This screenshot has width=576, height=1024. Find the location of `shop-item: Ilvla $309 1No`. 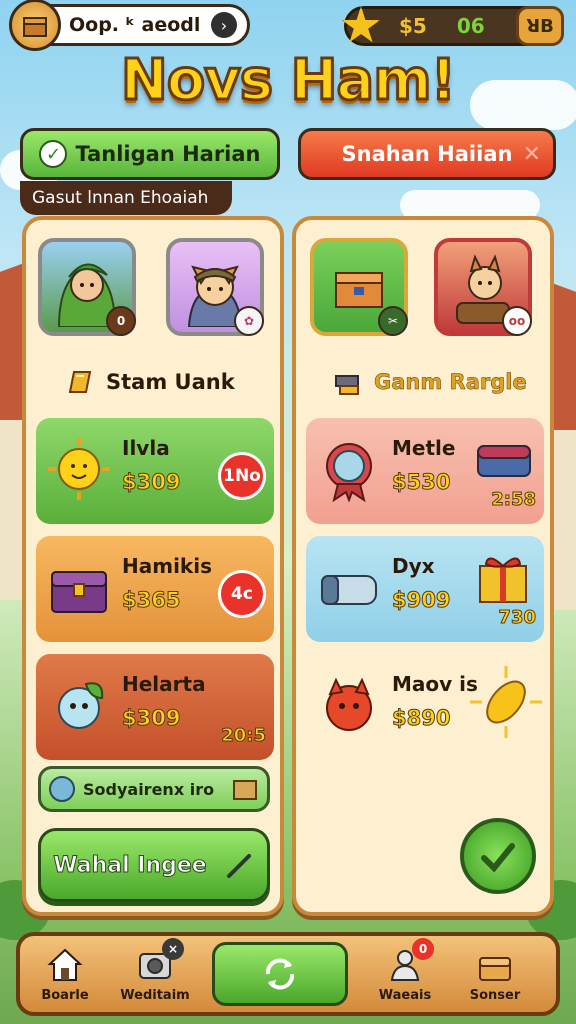

shop-item: Ilvla $309 1No is located at coordinates (155, 471).